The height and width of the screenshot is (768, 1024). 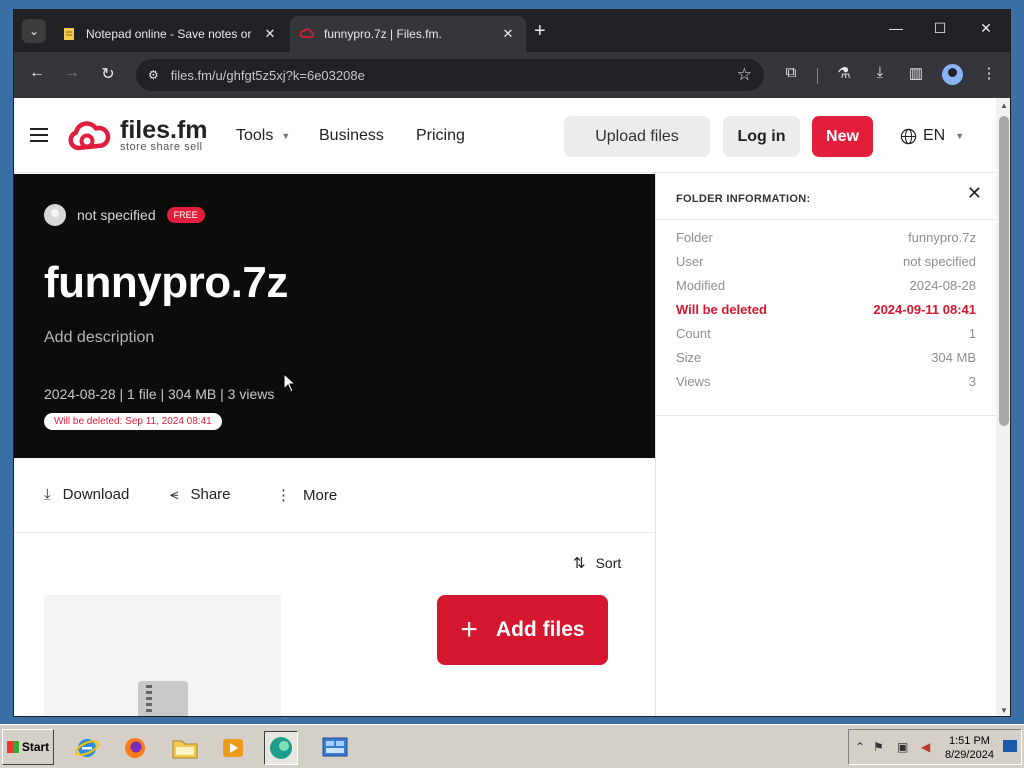 I want to click on edge-icon, so click(x=281, y=748).